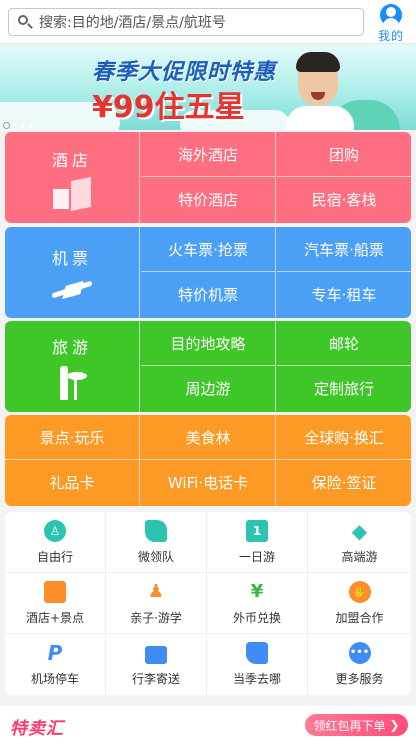  Describe the element at coordinates (208, 437) in the screenshot. I see `food-tile: 美食林` at that location.